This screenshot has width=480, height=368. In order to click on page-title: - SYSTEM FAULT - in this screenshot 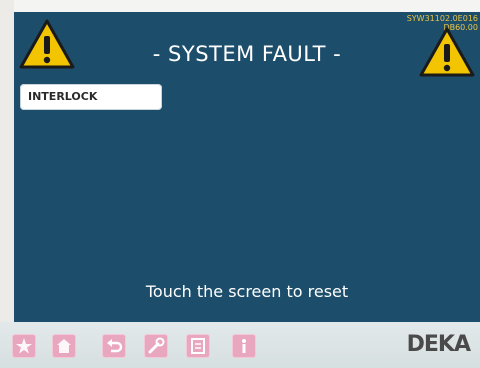, I will do `click(247, 54)`.